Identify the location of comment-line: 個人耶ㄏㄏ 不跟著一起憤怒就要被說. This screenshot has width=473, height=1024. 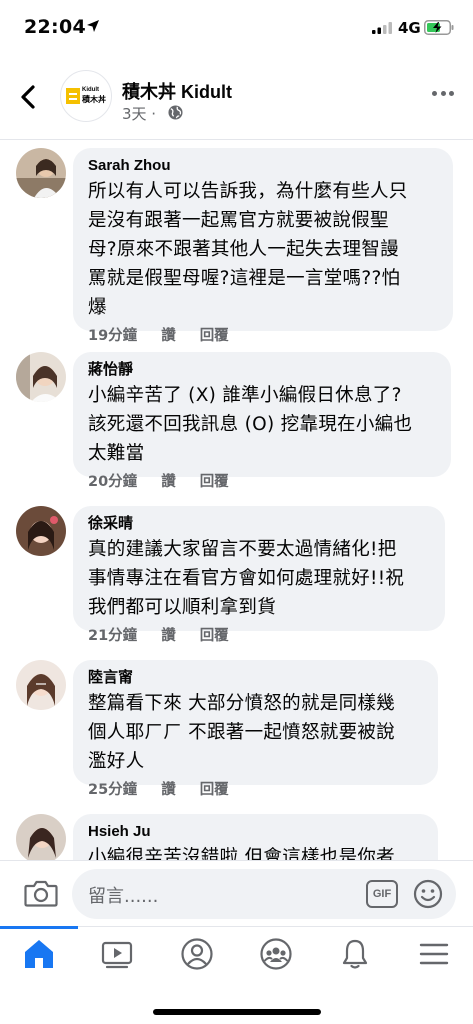
(241, 732).